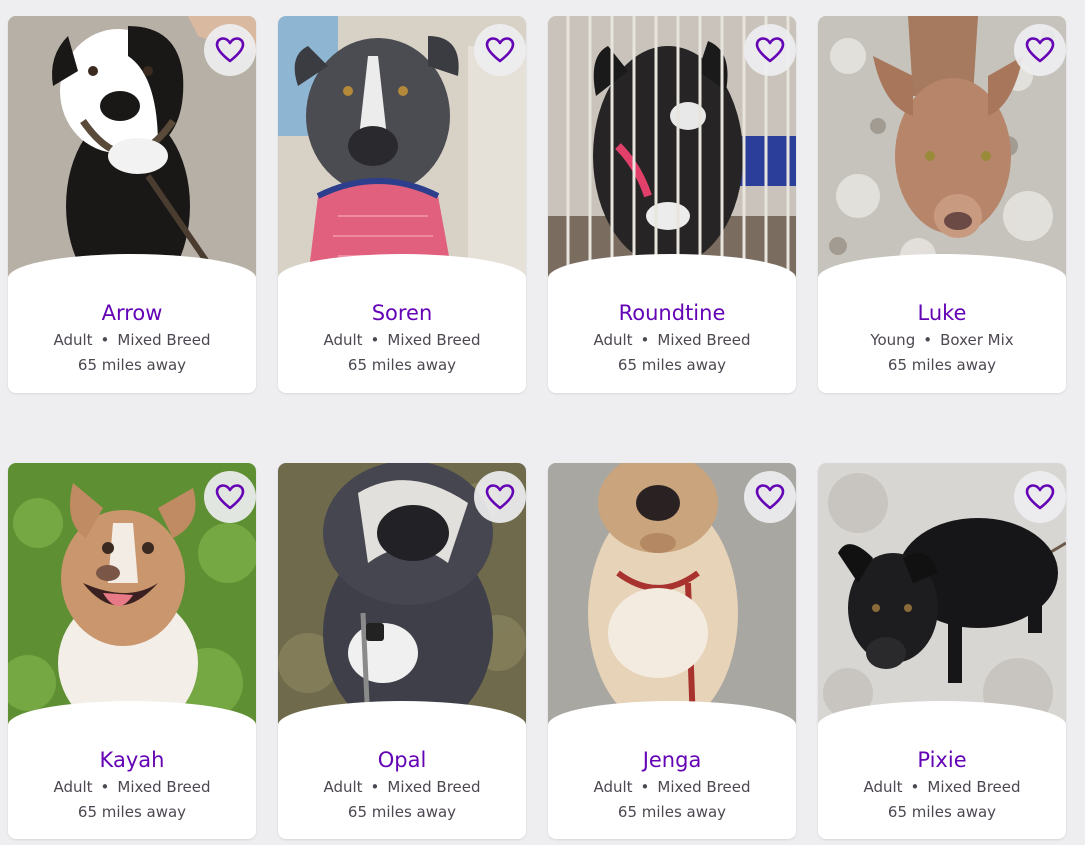 Image resolution: width=1085 pixels, height=845 pixels. Describe the element at coordinates (402, 313) in the screenshot. I see `pet-name: Soren` at that location.